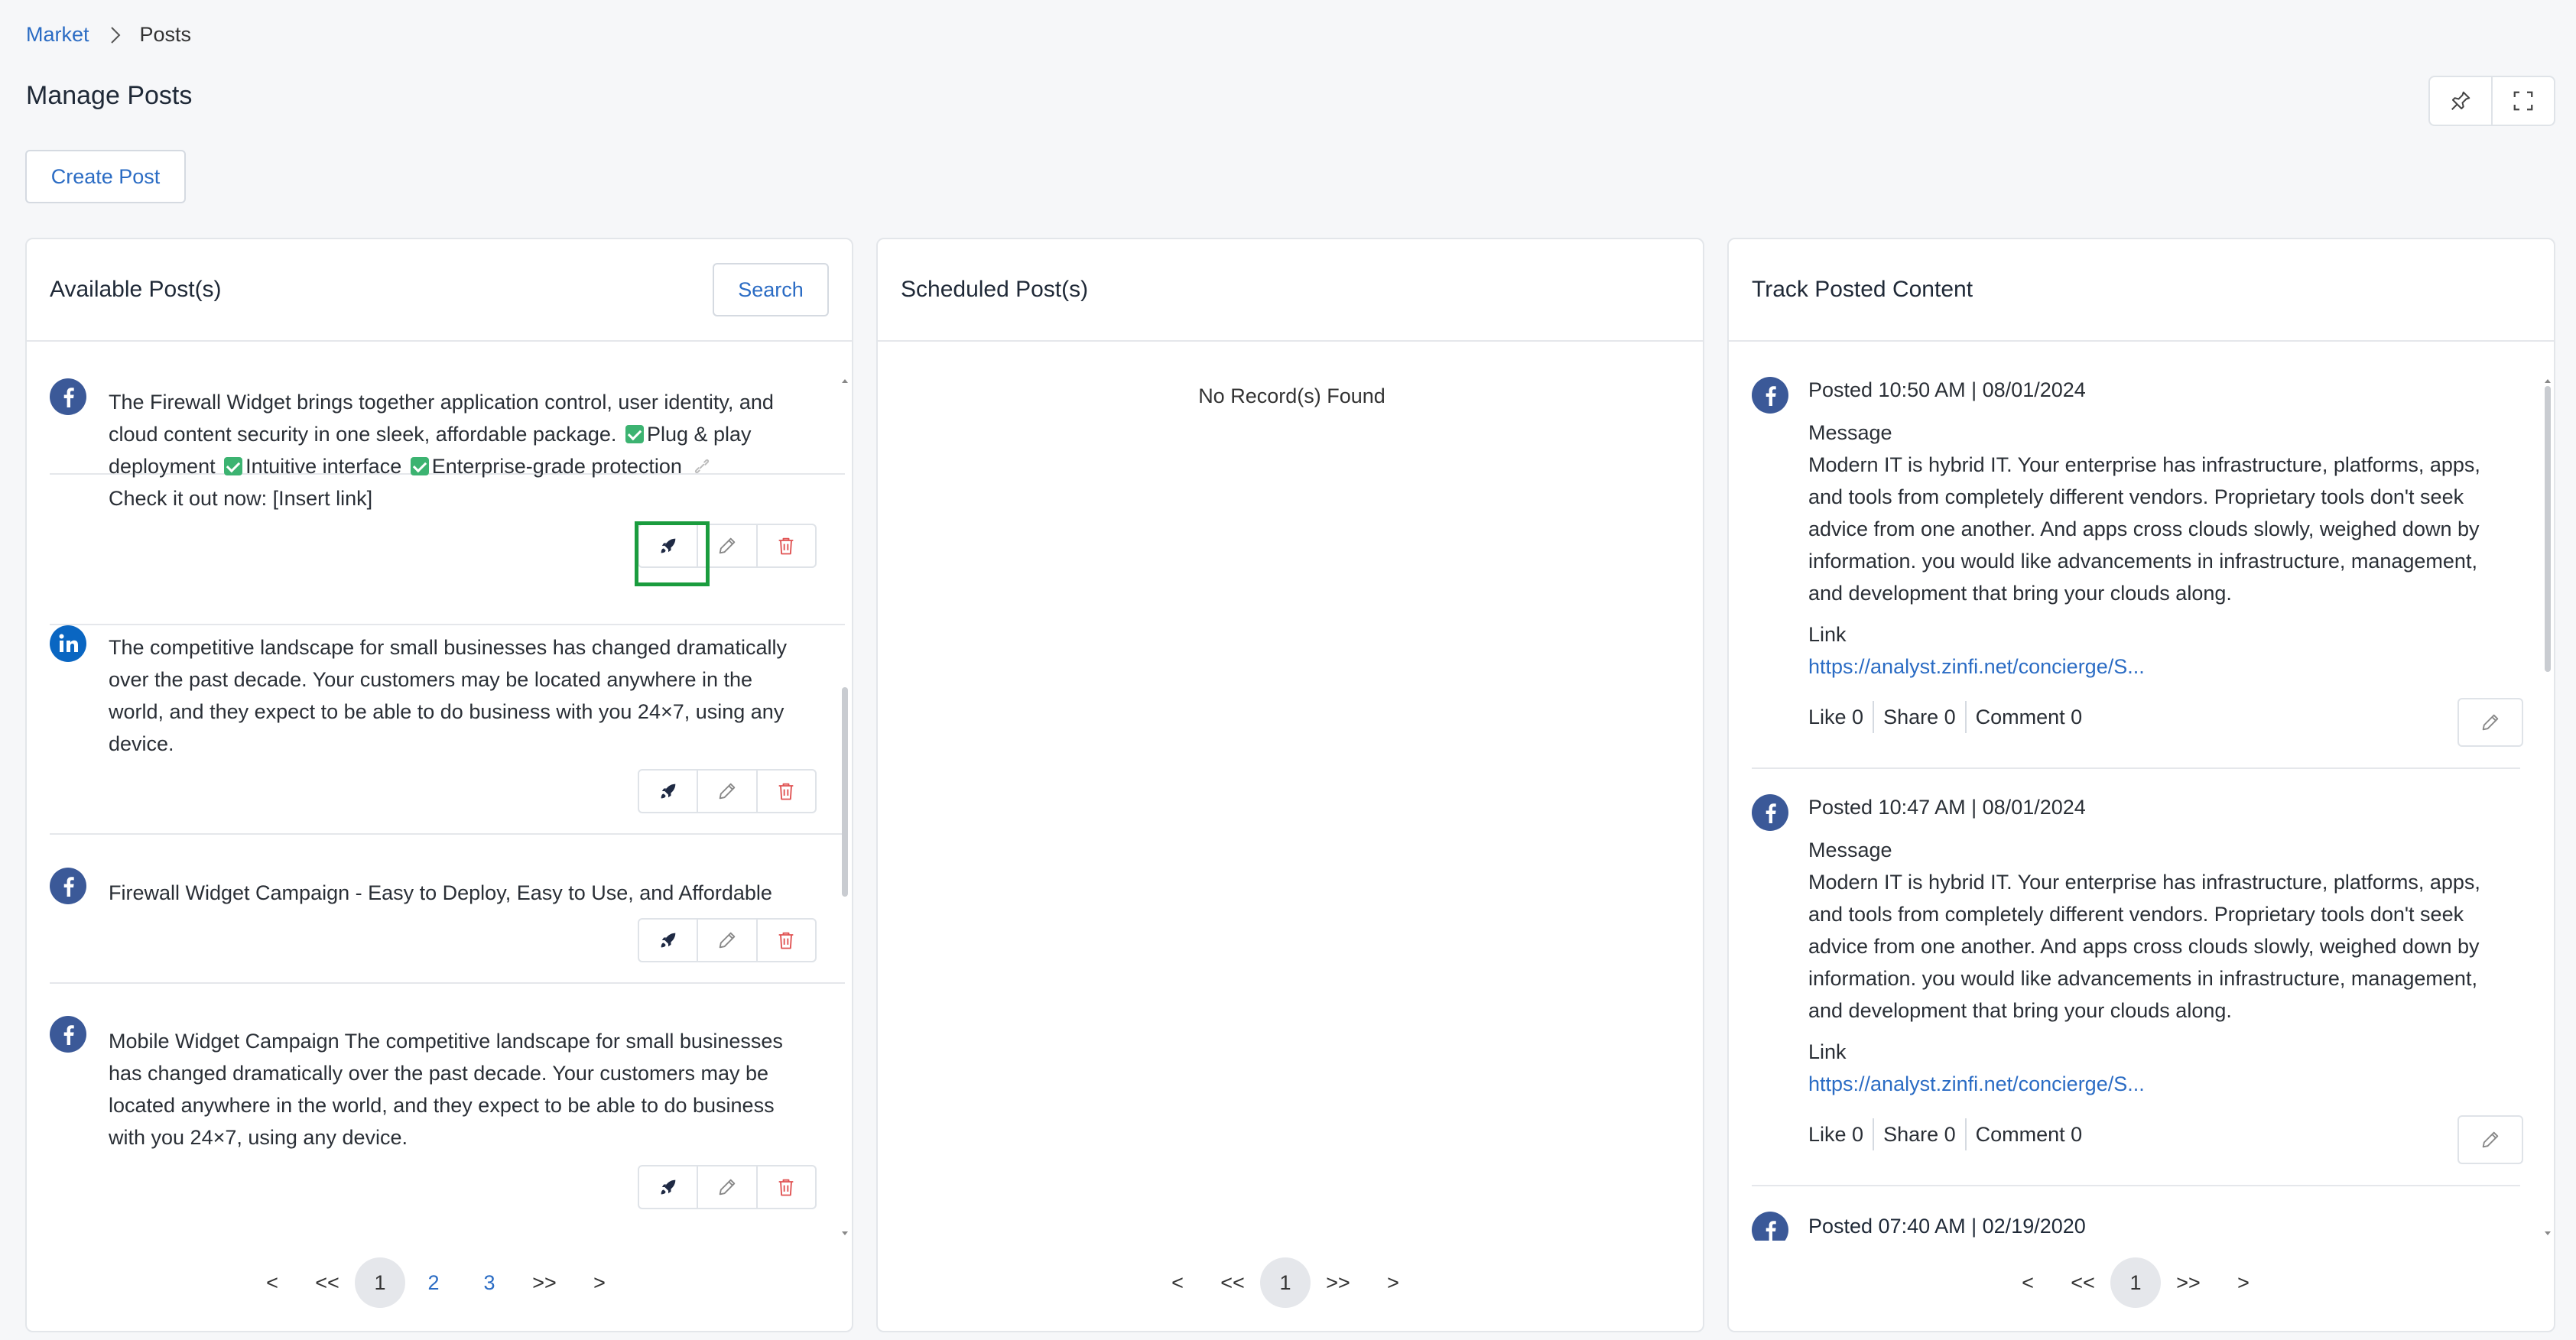  What do you see at coordinates (490, 1282) in the screenshot?
I see `pager-page: 3` at bounding box center [490, 1282].